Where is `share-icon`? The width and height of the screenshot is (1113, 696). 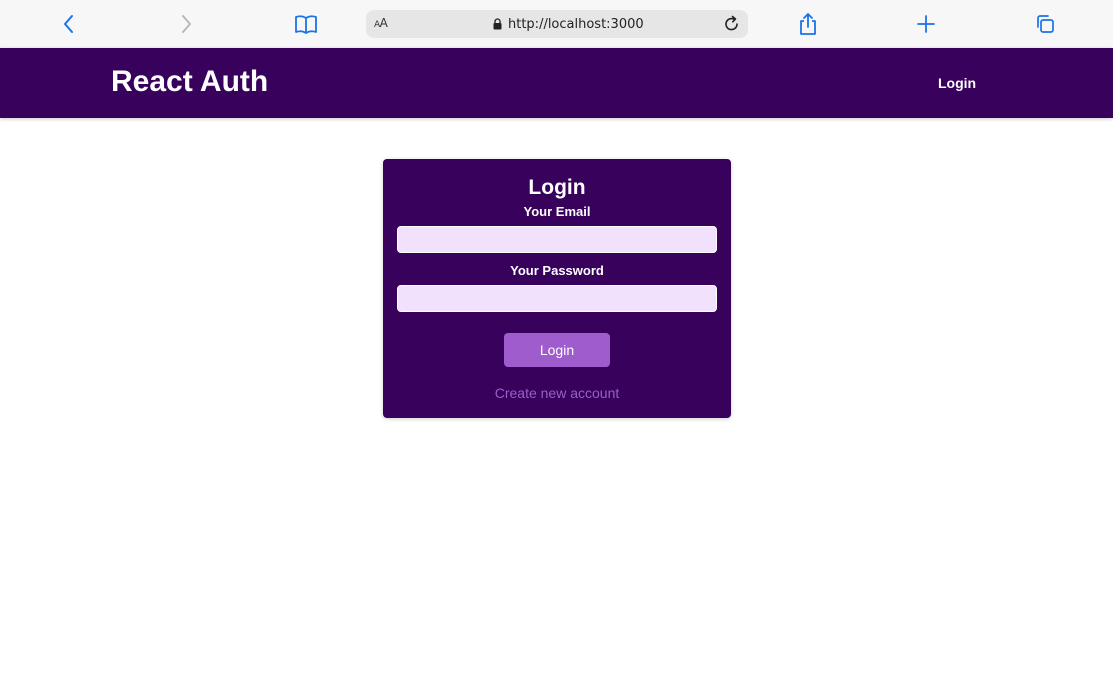
share-icon is located at coordinates (808, 24).